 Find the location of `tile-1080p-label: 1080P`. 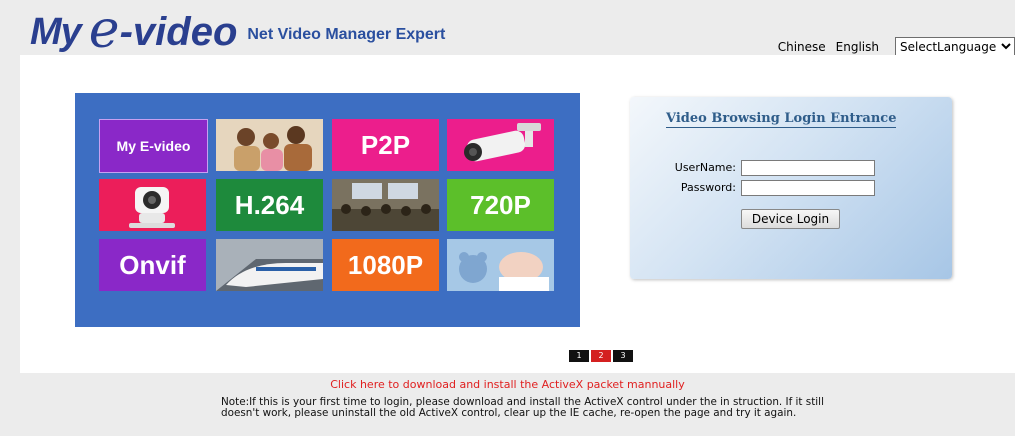

tile-1080p-label: 1080P is located at coordinates (385, 264).